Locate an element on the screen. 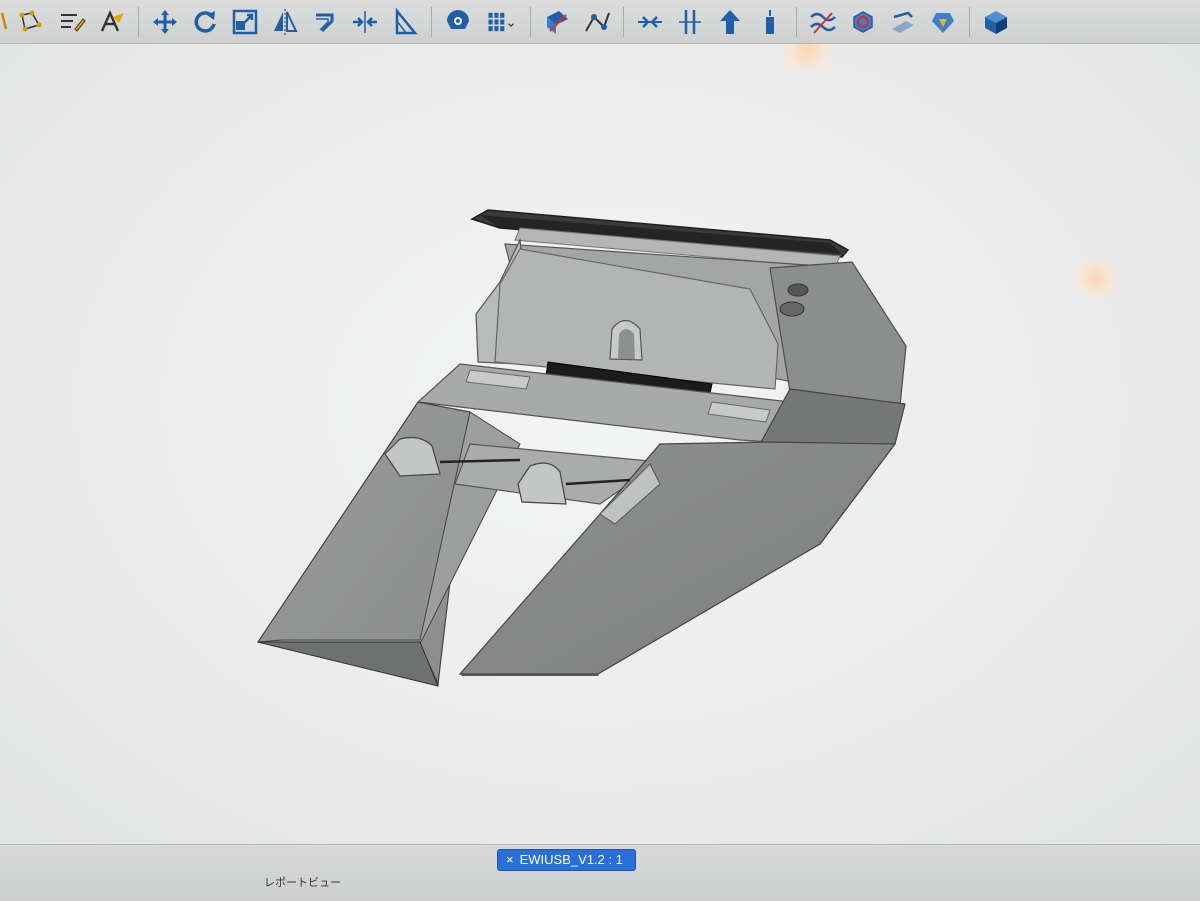  toolbar-group-constraints is located at coordinates (710, 22).